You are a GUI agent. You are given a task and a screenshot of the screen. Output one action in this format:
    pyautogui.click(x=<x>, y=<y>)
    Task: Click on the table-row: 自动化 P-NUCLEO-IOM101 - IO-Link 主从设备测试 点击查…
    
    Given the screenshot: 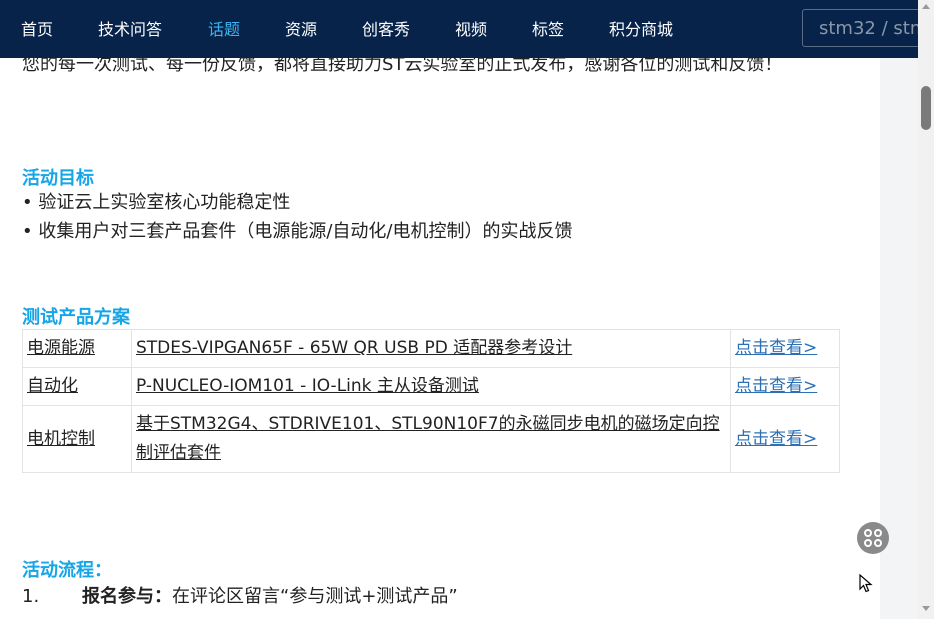 What is the action you would take?
    pyautogui.click(x=431, y=386)
    